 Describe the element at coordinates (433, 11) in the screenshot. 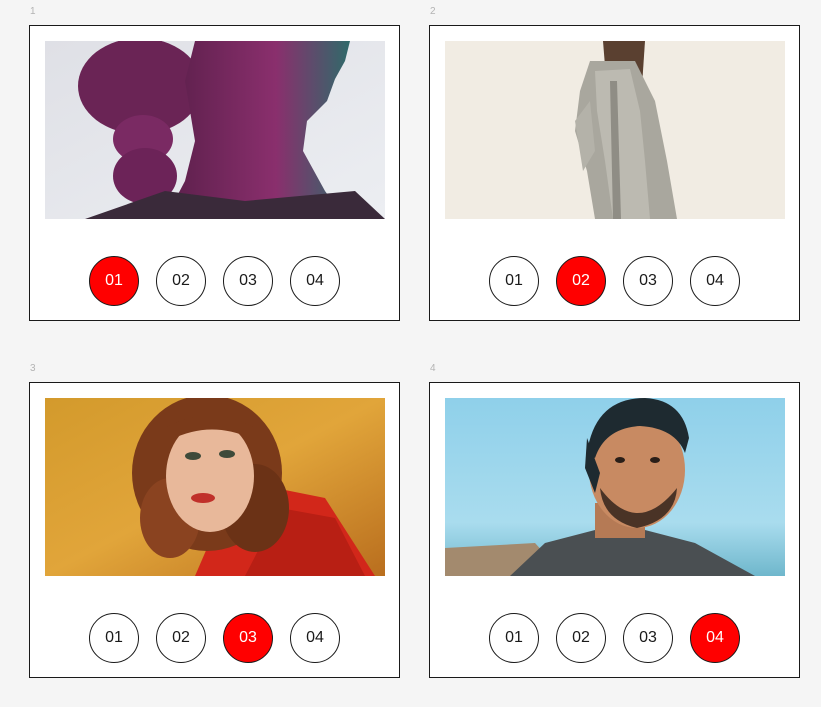

I see `frame-label: 2` at that location.